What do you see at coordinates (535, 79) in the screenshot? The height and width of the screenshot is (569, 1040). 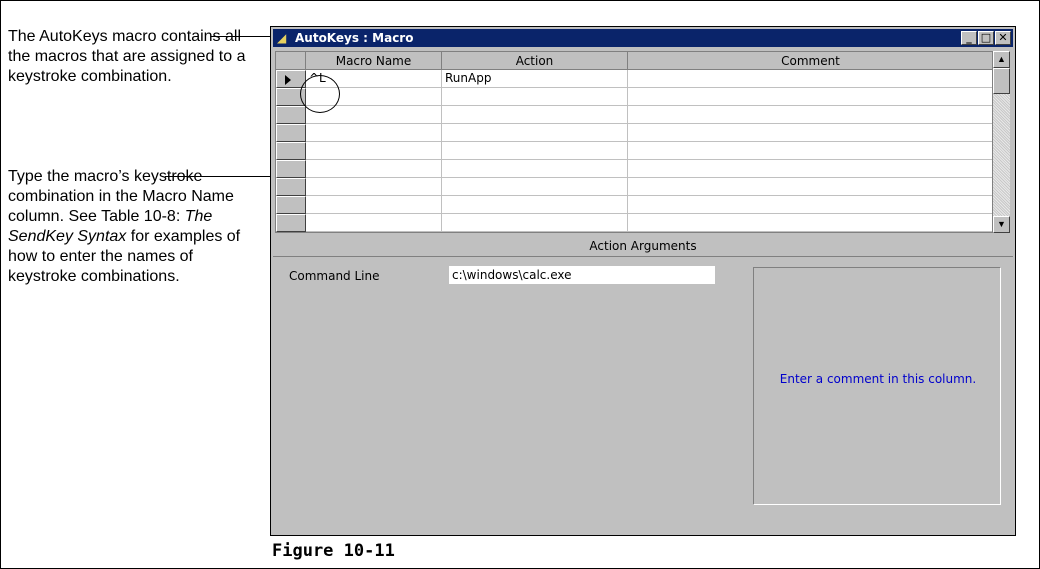 I see `cell-action: RunApp` at bounding box center [535, 79].